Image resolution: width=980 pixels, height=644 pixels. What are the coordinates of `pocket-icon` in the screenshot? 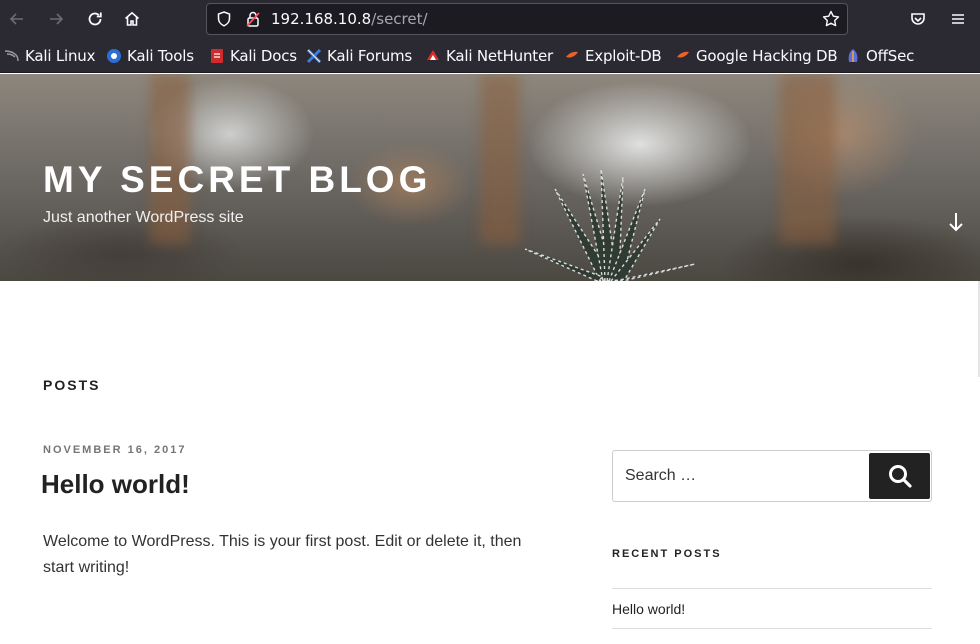 It's located at (918, 19).